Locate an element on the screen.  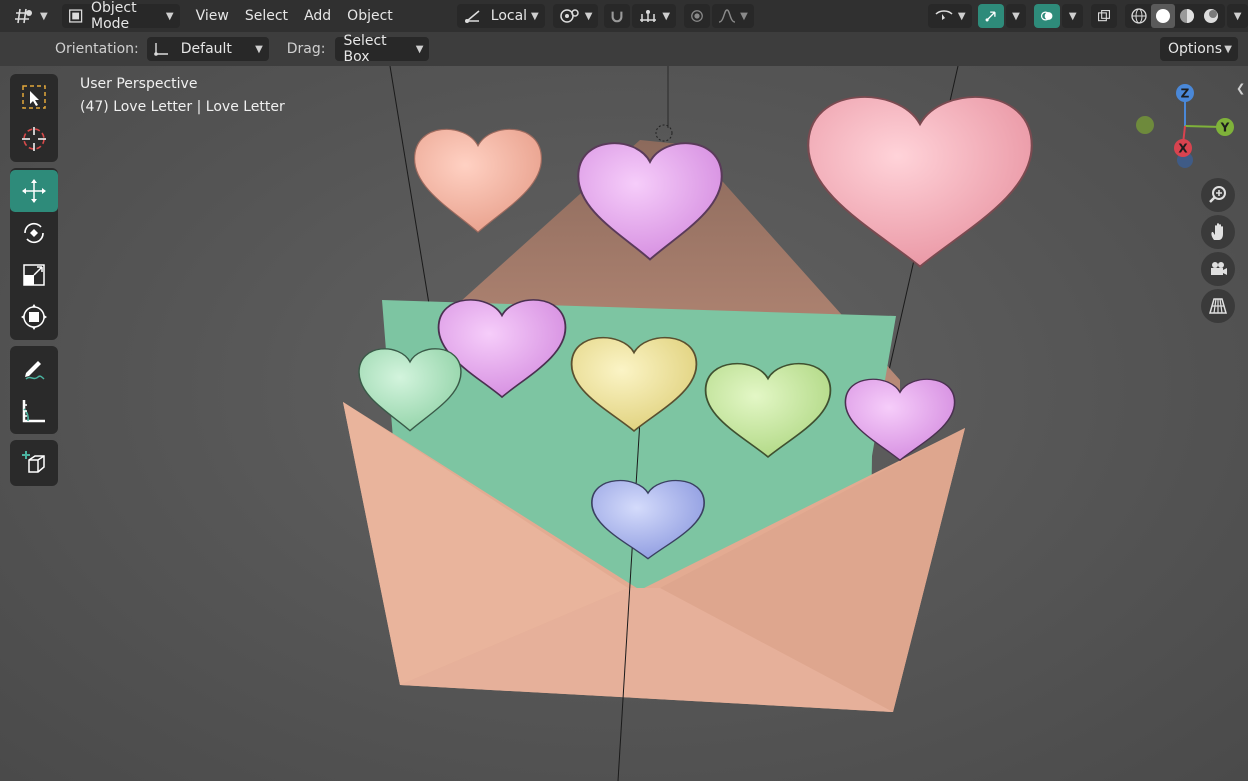
orientation-text: Orientation: is located at coordinates (97, 49).